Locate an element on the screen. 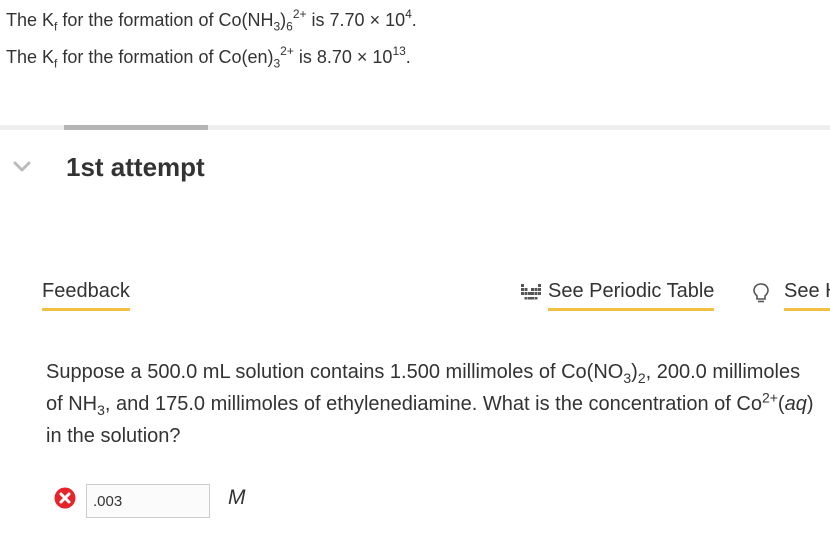 This screenshot has width=830, height=537. feedback-button: Feedback is located at coordinates (86, 295).